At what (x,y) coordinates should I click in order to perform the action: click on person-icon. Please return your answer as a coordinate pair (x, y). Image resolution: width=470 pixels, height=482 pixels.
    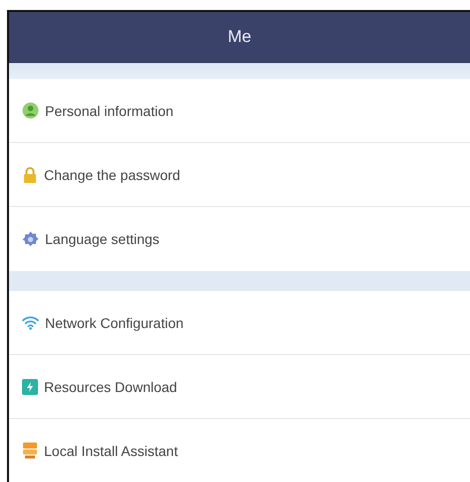
    Looking at the image, I should click on (30, 110).